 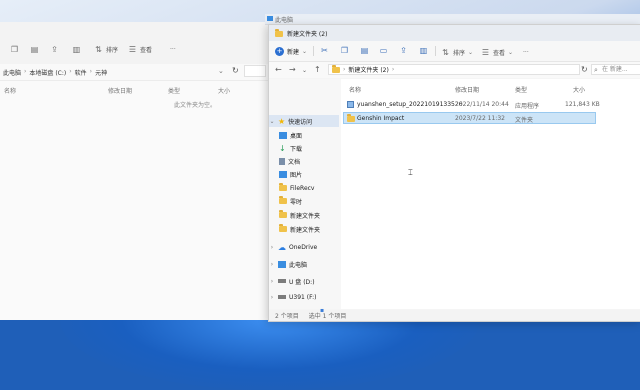 I want to click on view-label: 查看, so click(x=146, y=50).